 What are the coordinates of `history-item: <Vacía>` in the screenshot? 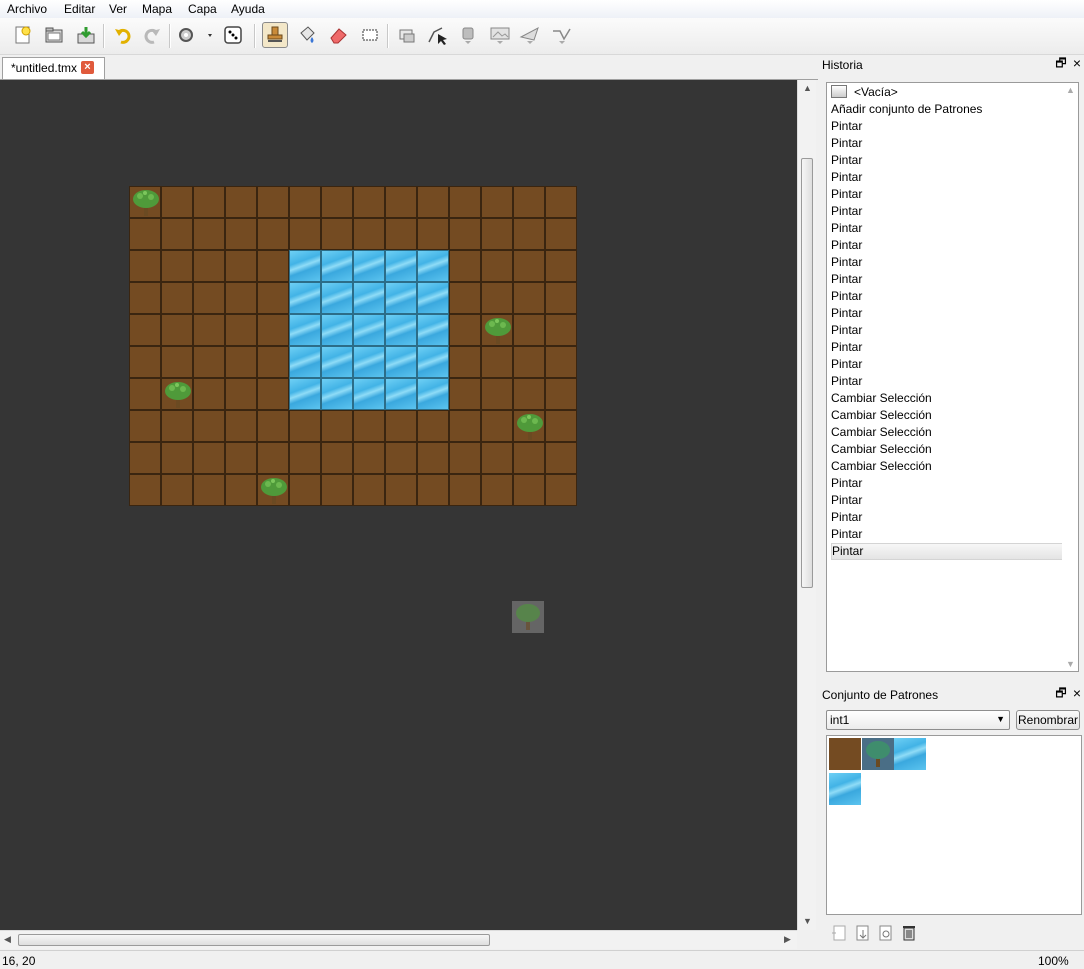 It's located at (947, 92).